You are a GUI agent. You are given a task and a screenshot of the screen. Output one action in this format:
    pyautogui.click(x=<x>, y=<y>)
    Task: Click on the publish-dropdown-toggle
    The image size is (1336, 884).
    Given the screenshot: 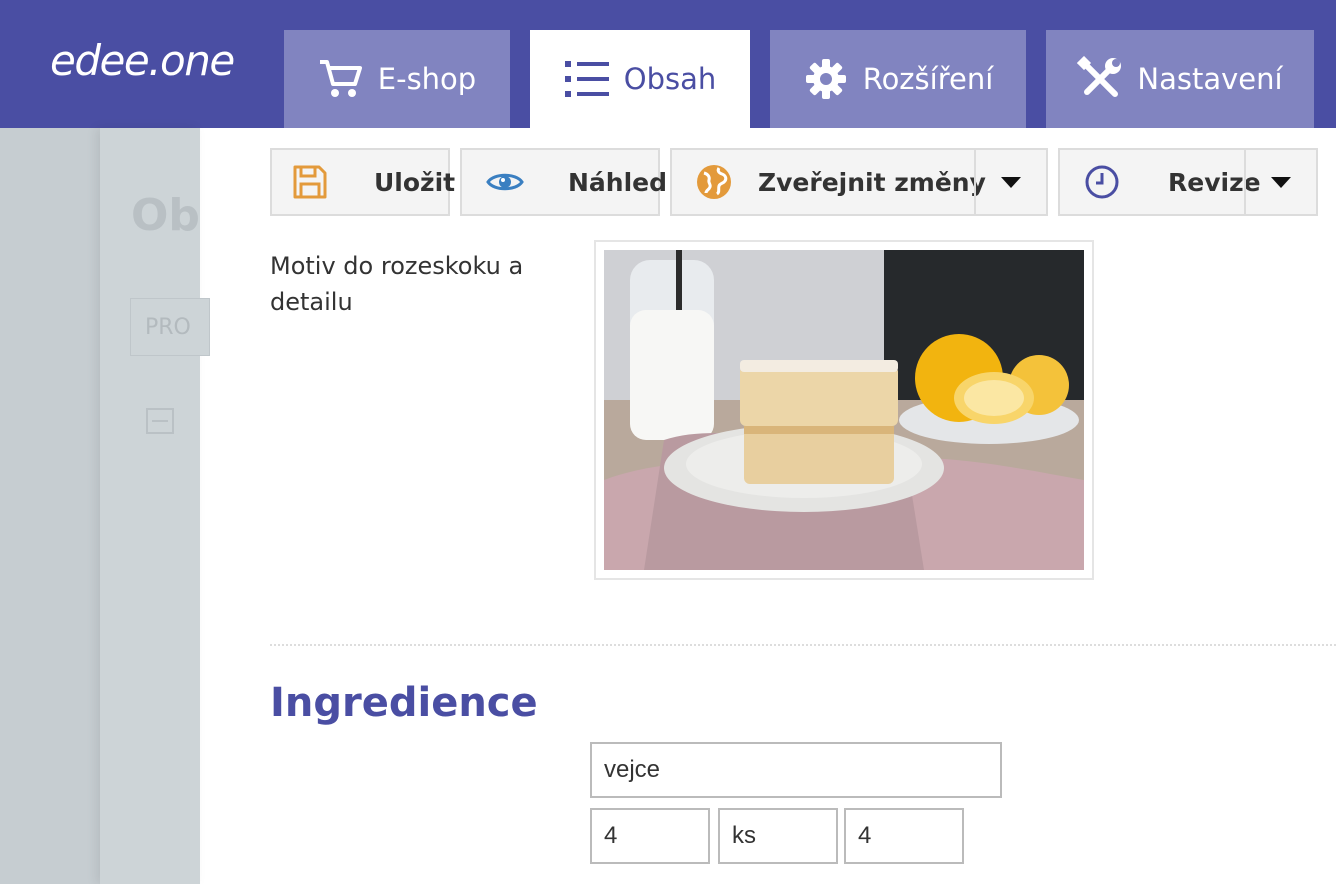 What is the action you would take?
    pyautogui.click(x=1010, y=182)
    